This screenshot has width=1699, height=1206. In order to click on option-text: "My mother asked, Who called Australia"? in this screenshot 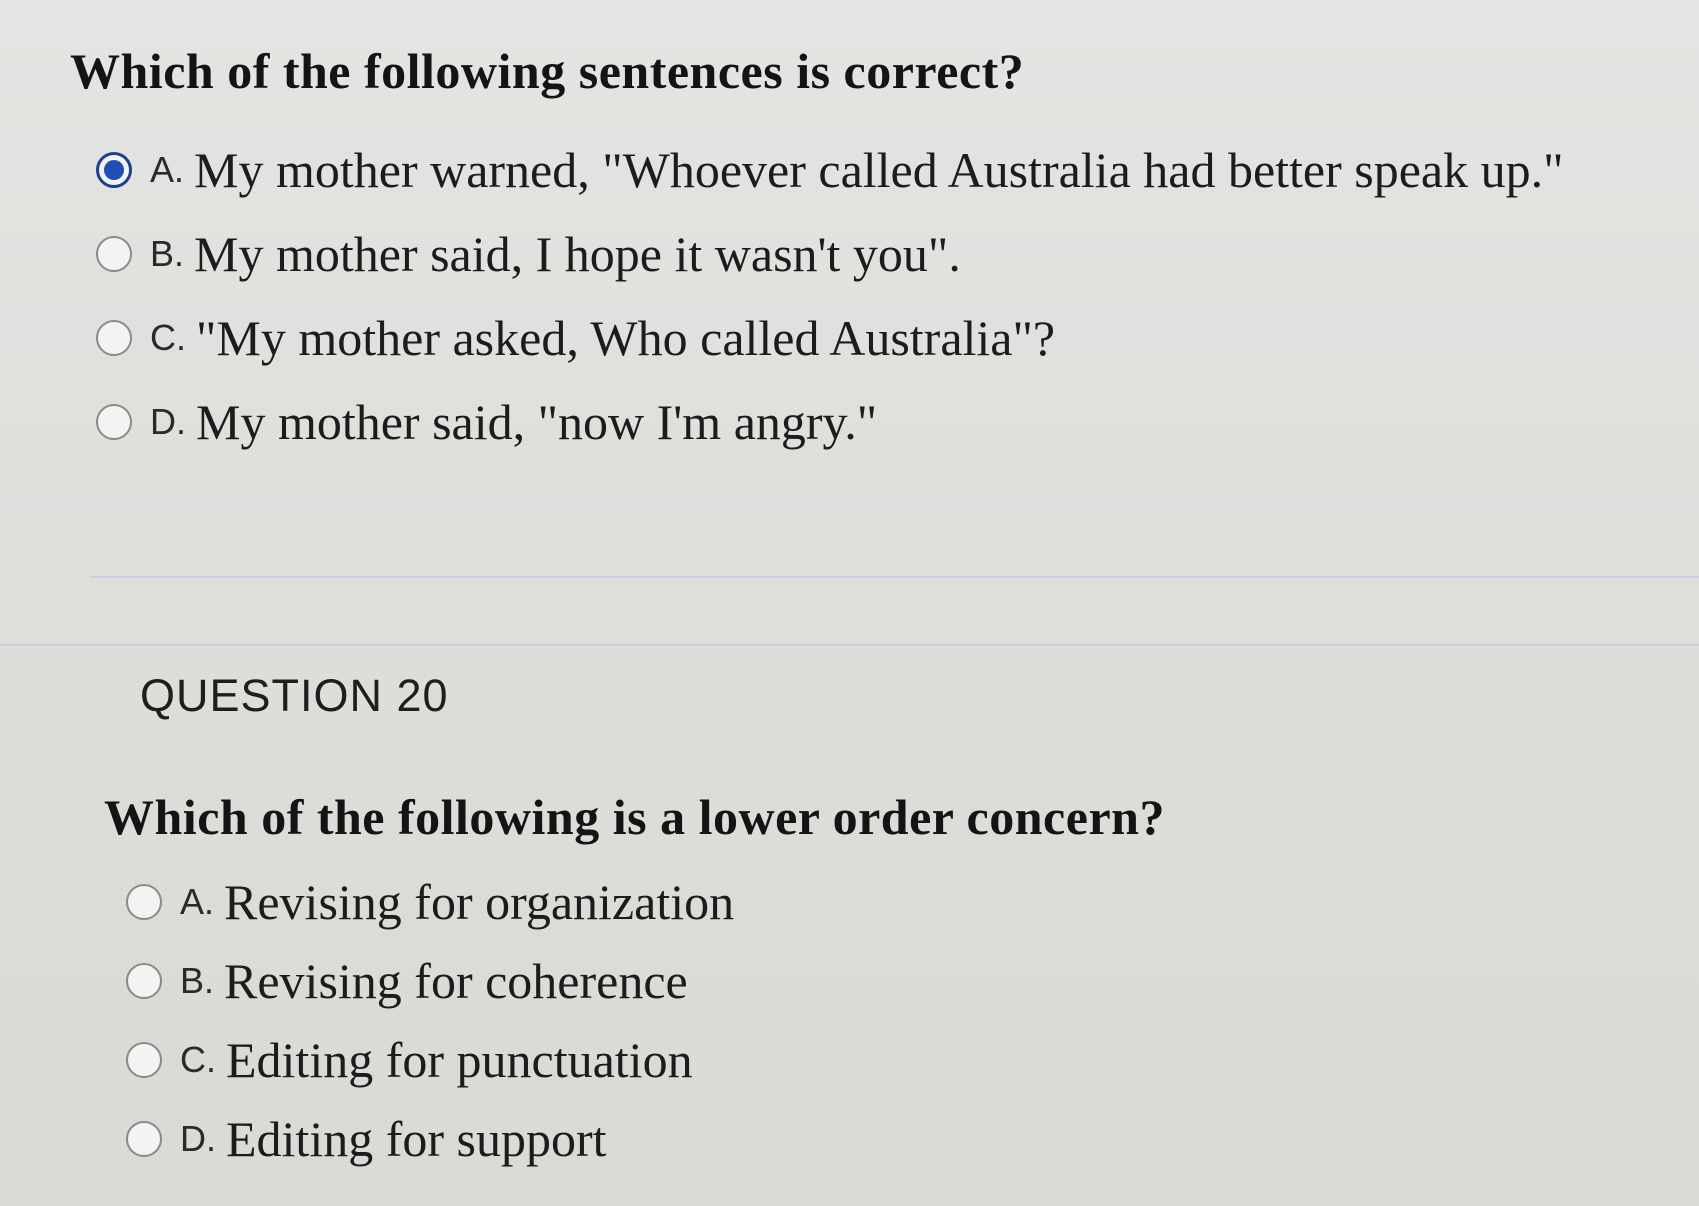, I will do `click(626, 338)`.